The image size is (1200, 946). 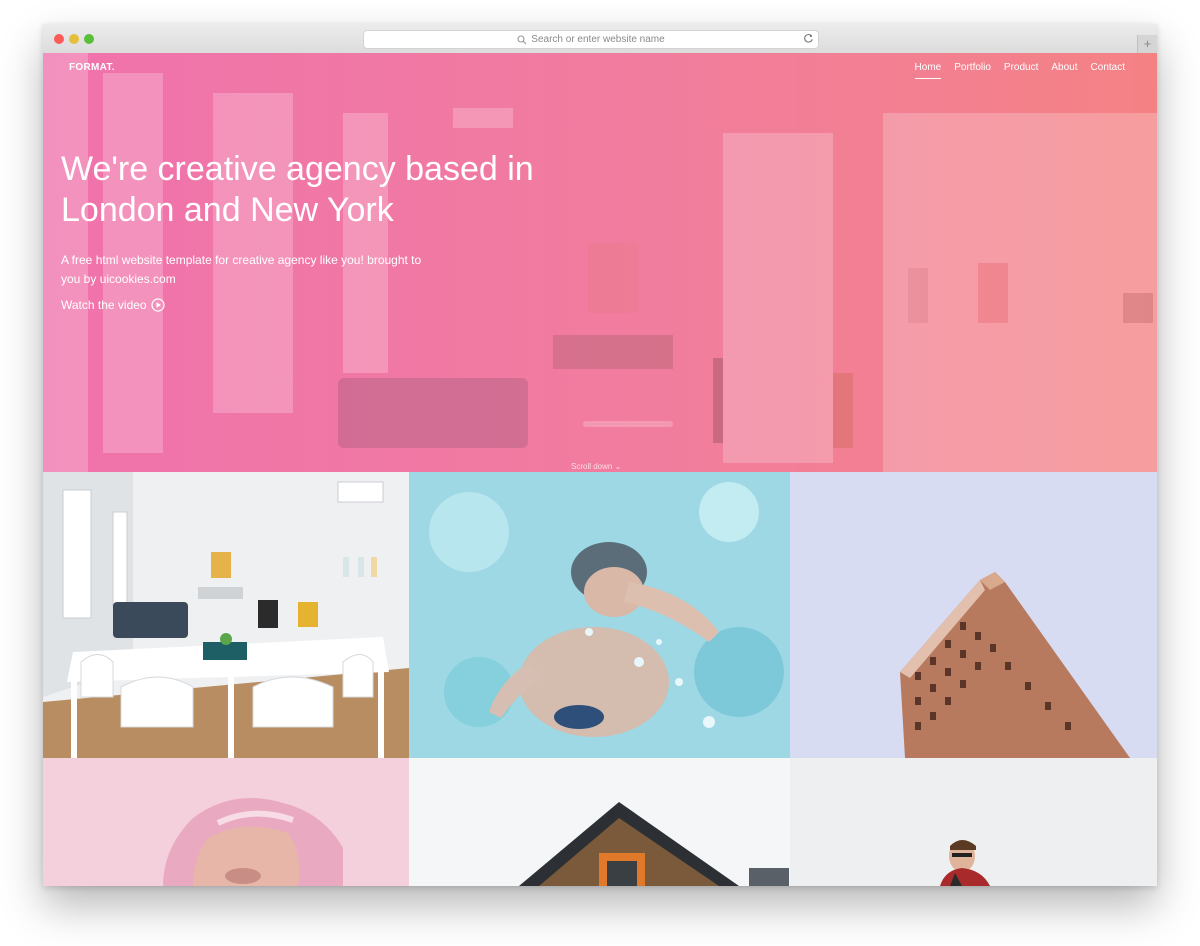 I want to click on nav-item-product: Product, so click(x=1021, y=70).